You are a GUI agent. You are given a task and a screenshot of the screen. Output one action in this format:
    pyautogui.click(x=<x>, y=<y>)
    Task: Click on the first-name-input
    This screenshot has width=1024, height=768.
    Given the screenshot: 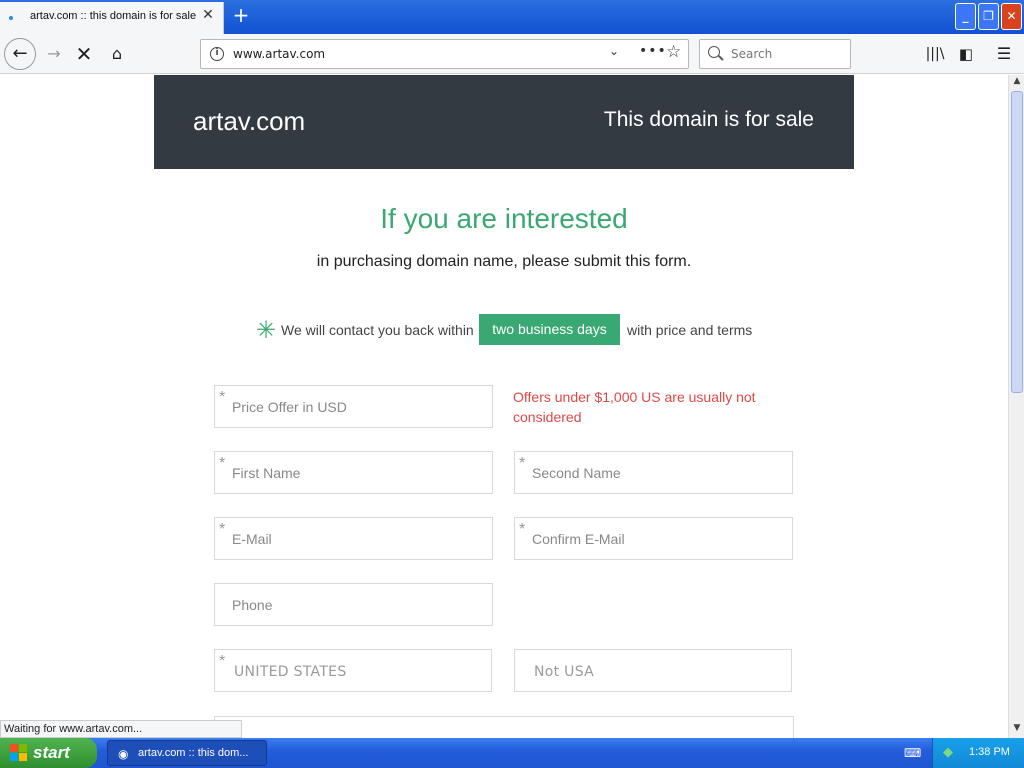 What is the action you would take?
    pyautogui.click(x=357, y=473)
    